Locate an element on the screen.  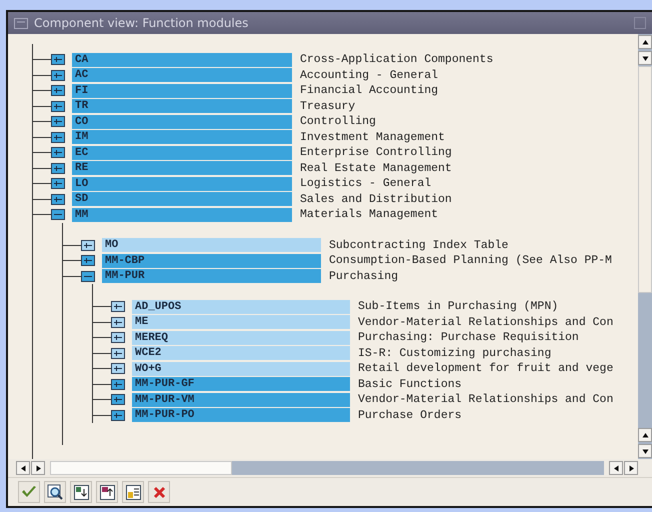
node-description: Controlling is located at coordinates (338, 121).